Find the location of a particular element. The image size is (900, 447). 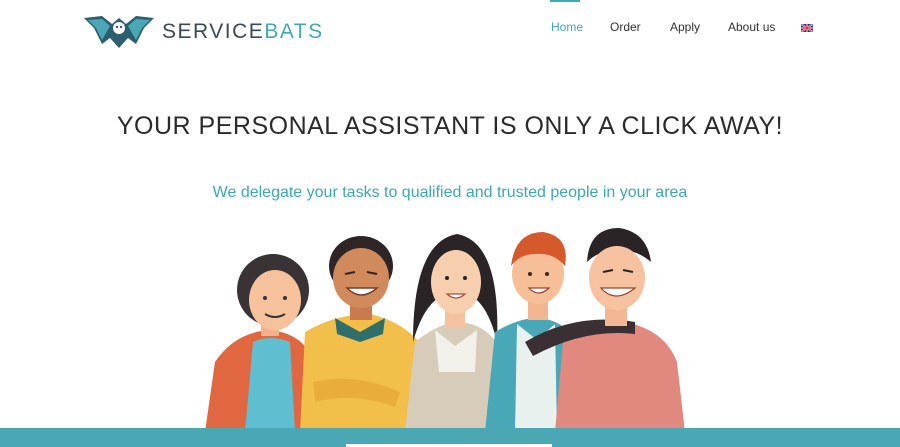

nav-home: Home is located at coordinates (567, 27).